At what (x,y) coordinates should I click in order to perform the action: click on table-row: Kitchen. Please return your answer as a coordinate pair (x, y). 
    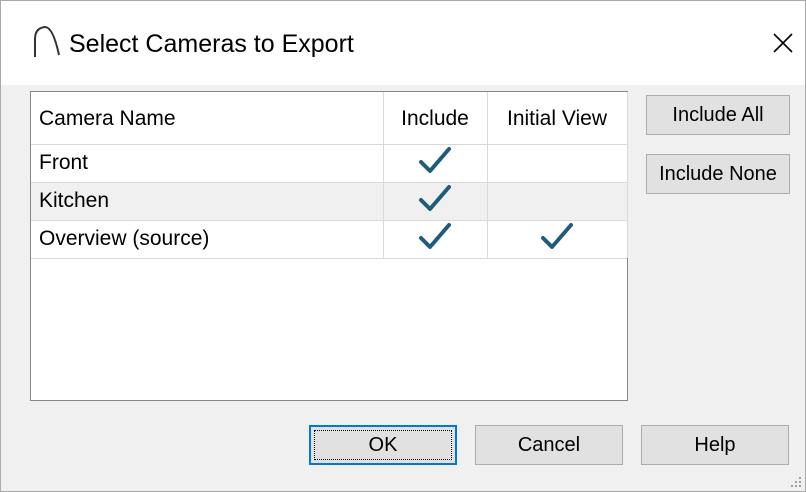
    Looking at the image, I should click on (329, 201).